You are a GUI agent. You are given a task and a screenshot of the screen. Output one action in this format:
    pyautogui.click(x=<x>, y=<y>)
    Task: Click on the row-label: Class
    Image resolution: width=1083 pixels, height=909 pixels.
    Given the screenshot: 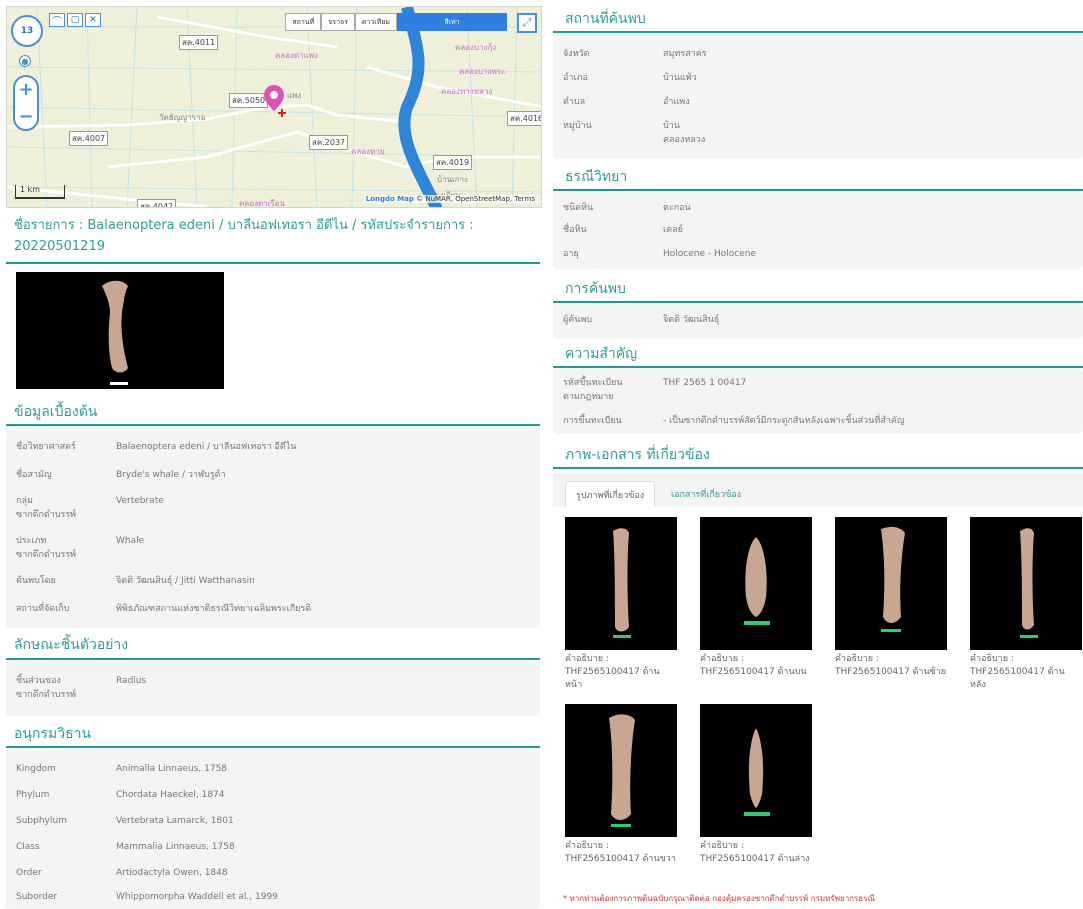 What is the action you would take?
    pyautogui.click(x=28, y=847)
    